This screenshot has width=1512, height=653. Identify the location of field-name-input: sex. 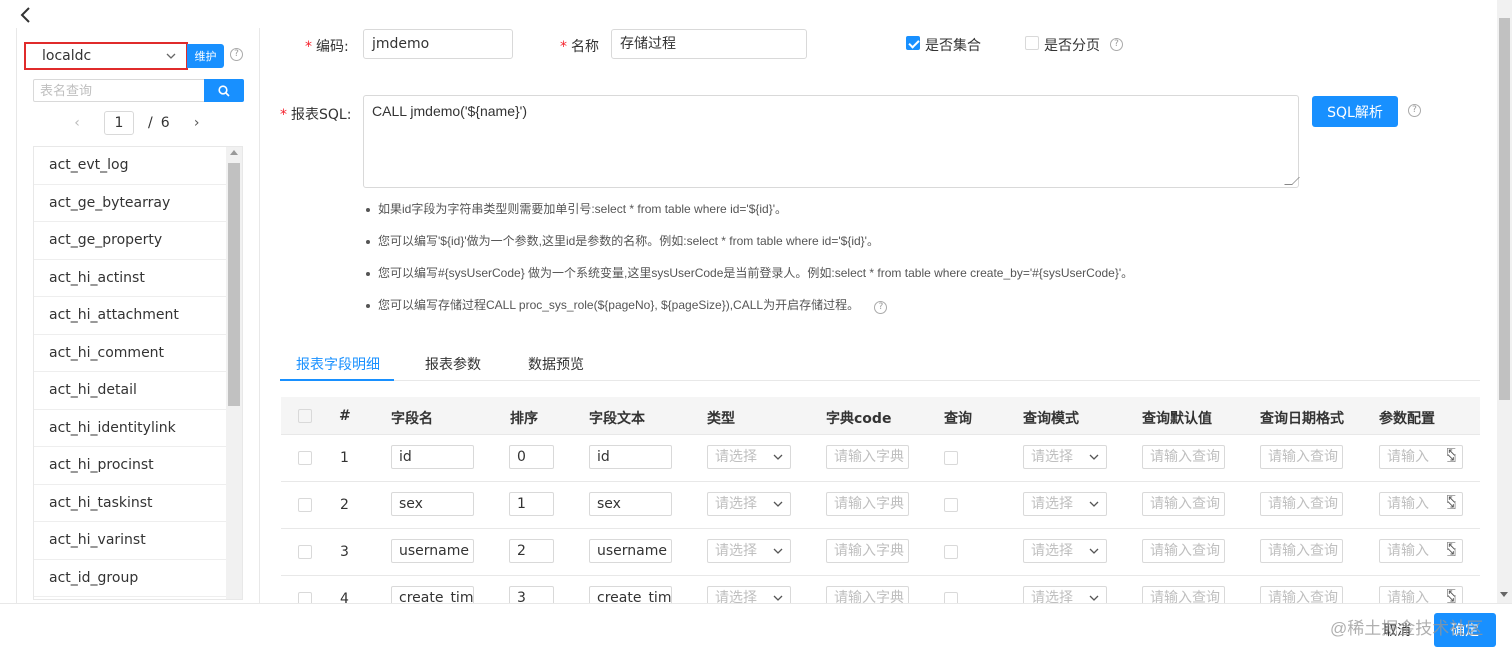
(432, 504).